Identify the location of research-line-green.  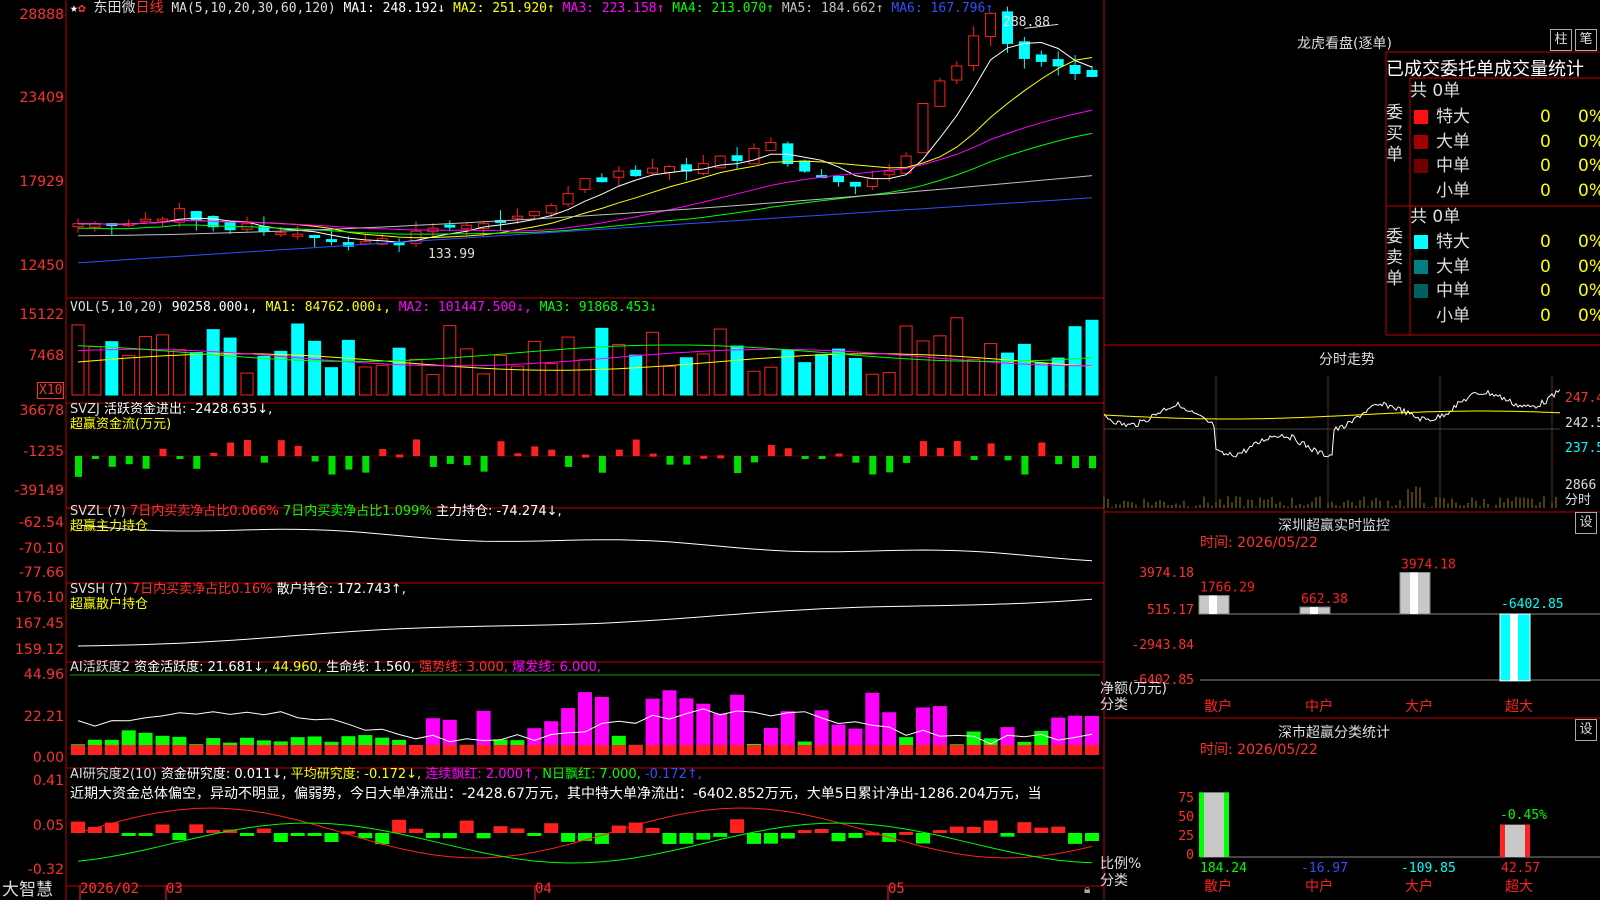
(585, 843).